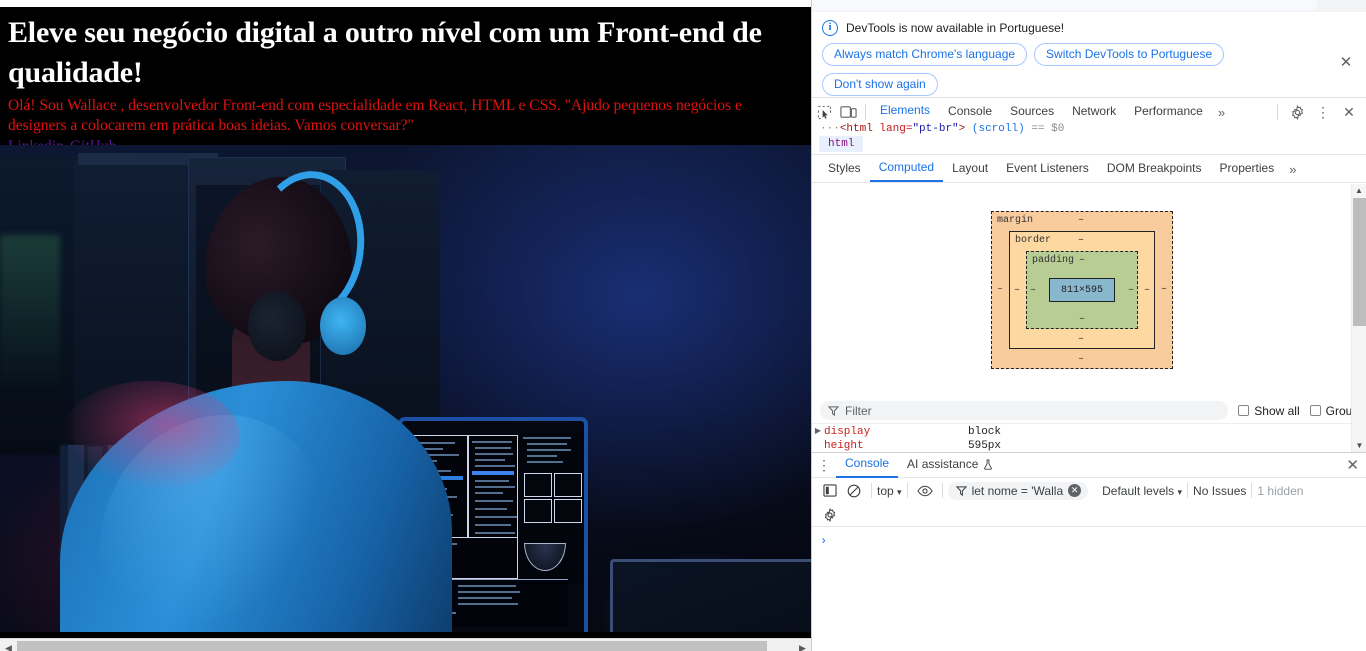 This screenshot has width=1366, height=651. Describe the element at coordinates (1359, 190) in the screenshot. I see `scroll-up-arrow-icon: ▲` at that location.